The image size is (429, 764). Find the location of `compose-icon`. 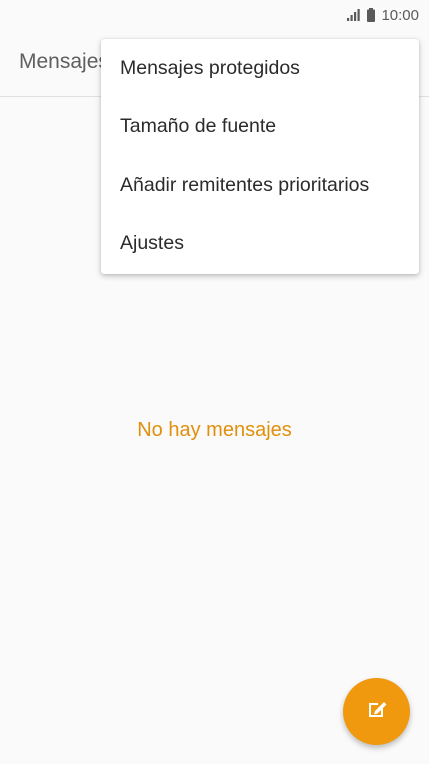

compose-icon is located at coordinates (377, 711).